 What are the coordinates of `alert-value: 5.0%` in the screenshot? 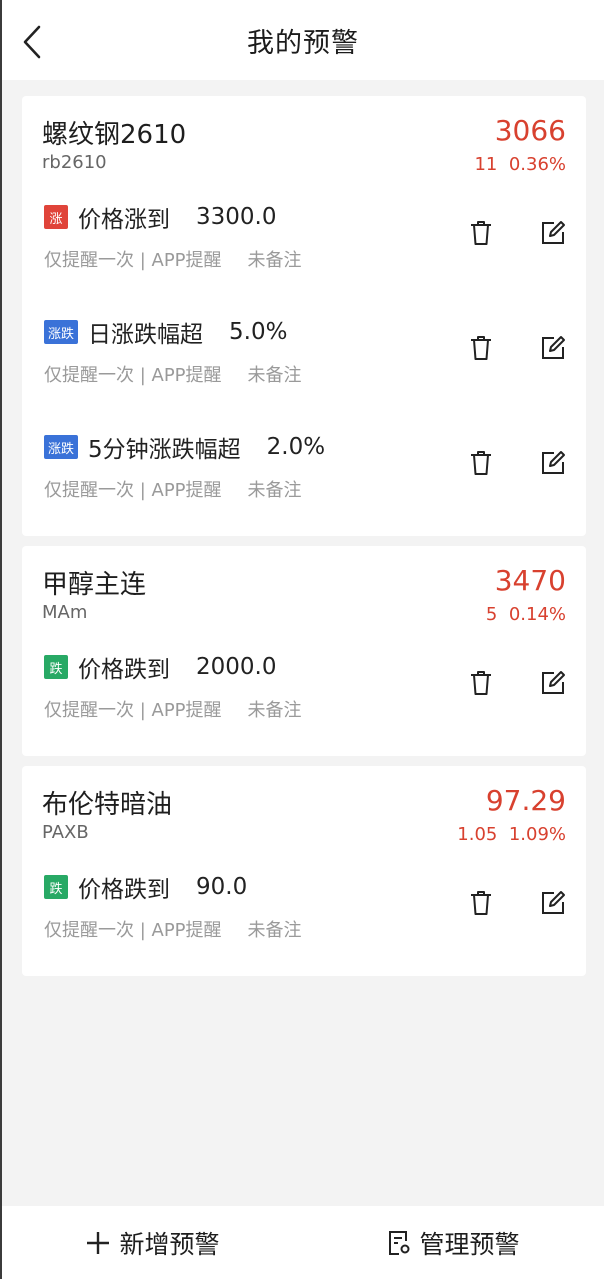 It's located at (258, 332).